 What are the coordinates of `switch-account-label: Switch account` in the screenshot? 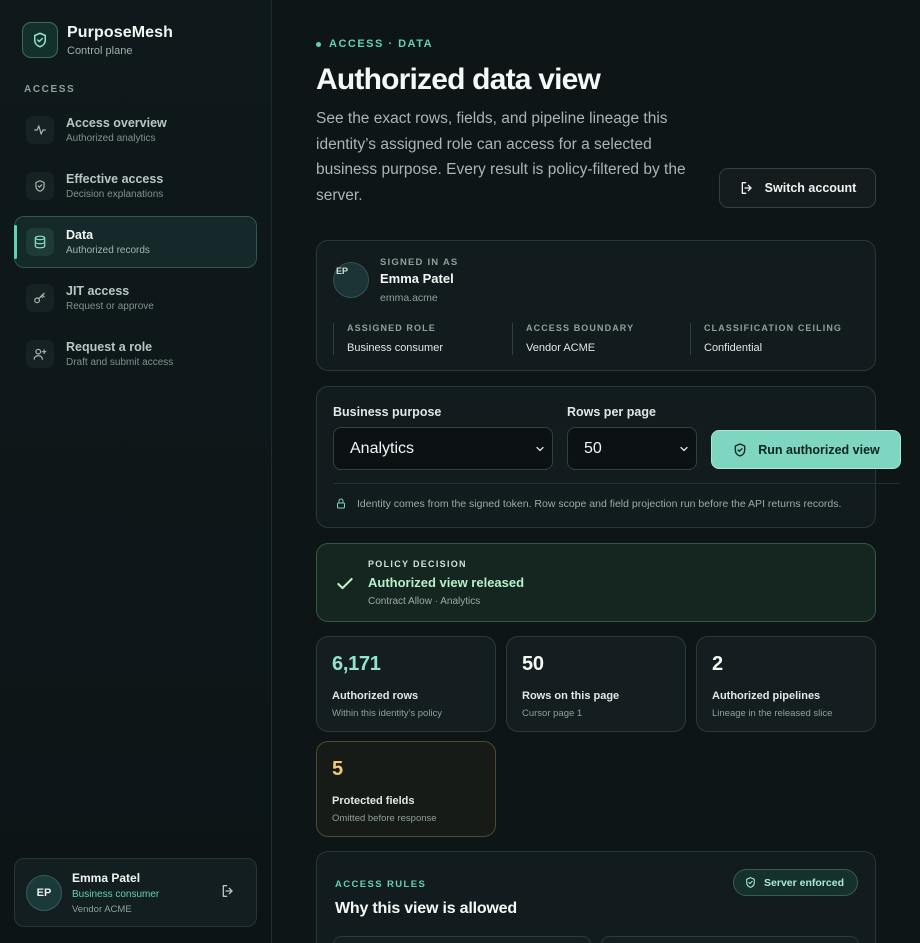 It's located at (810, 188).